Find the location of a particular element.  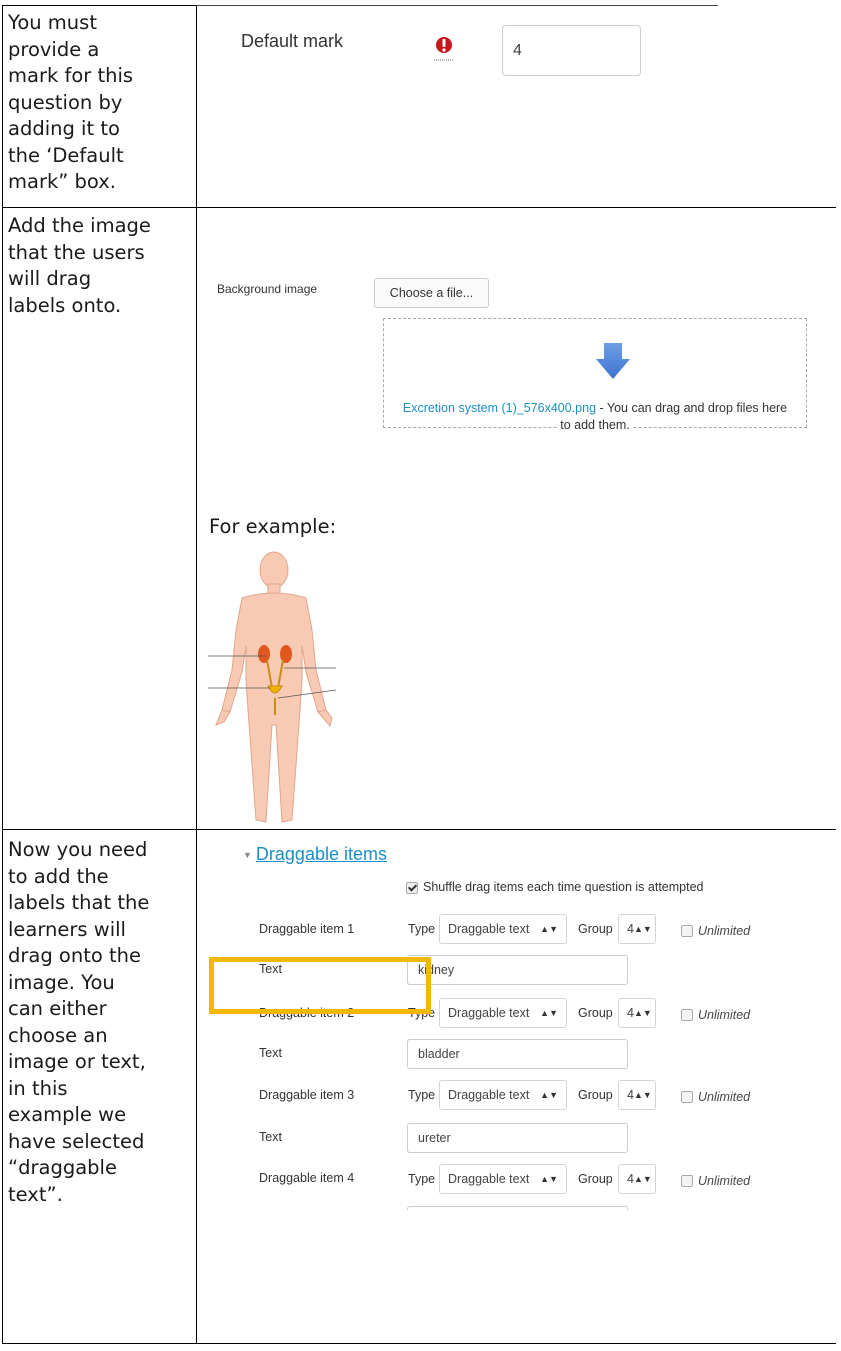

instruction-line: to add the is located at coordinates (58, 876).